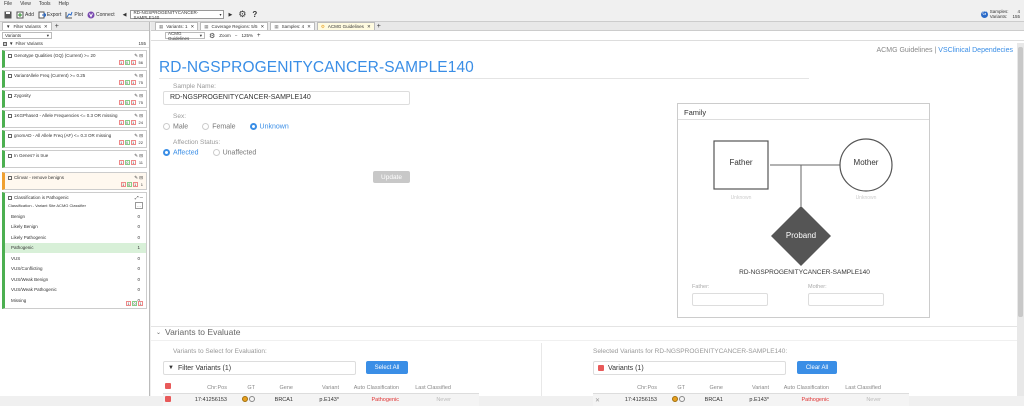  What do you see at coordinates (169, 400) in the screenshot?
I see `row-select` at bounding box center [169, 400].